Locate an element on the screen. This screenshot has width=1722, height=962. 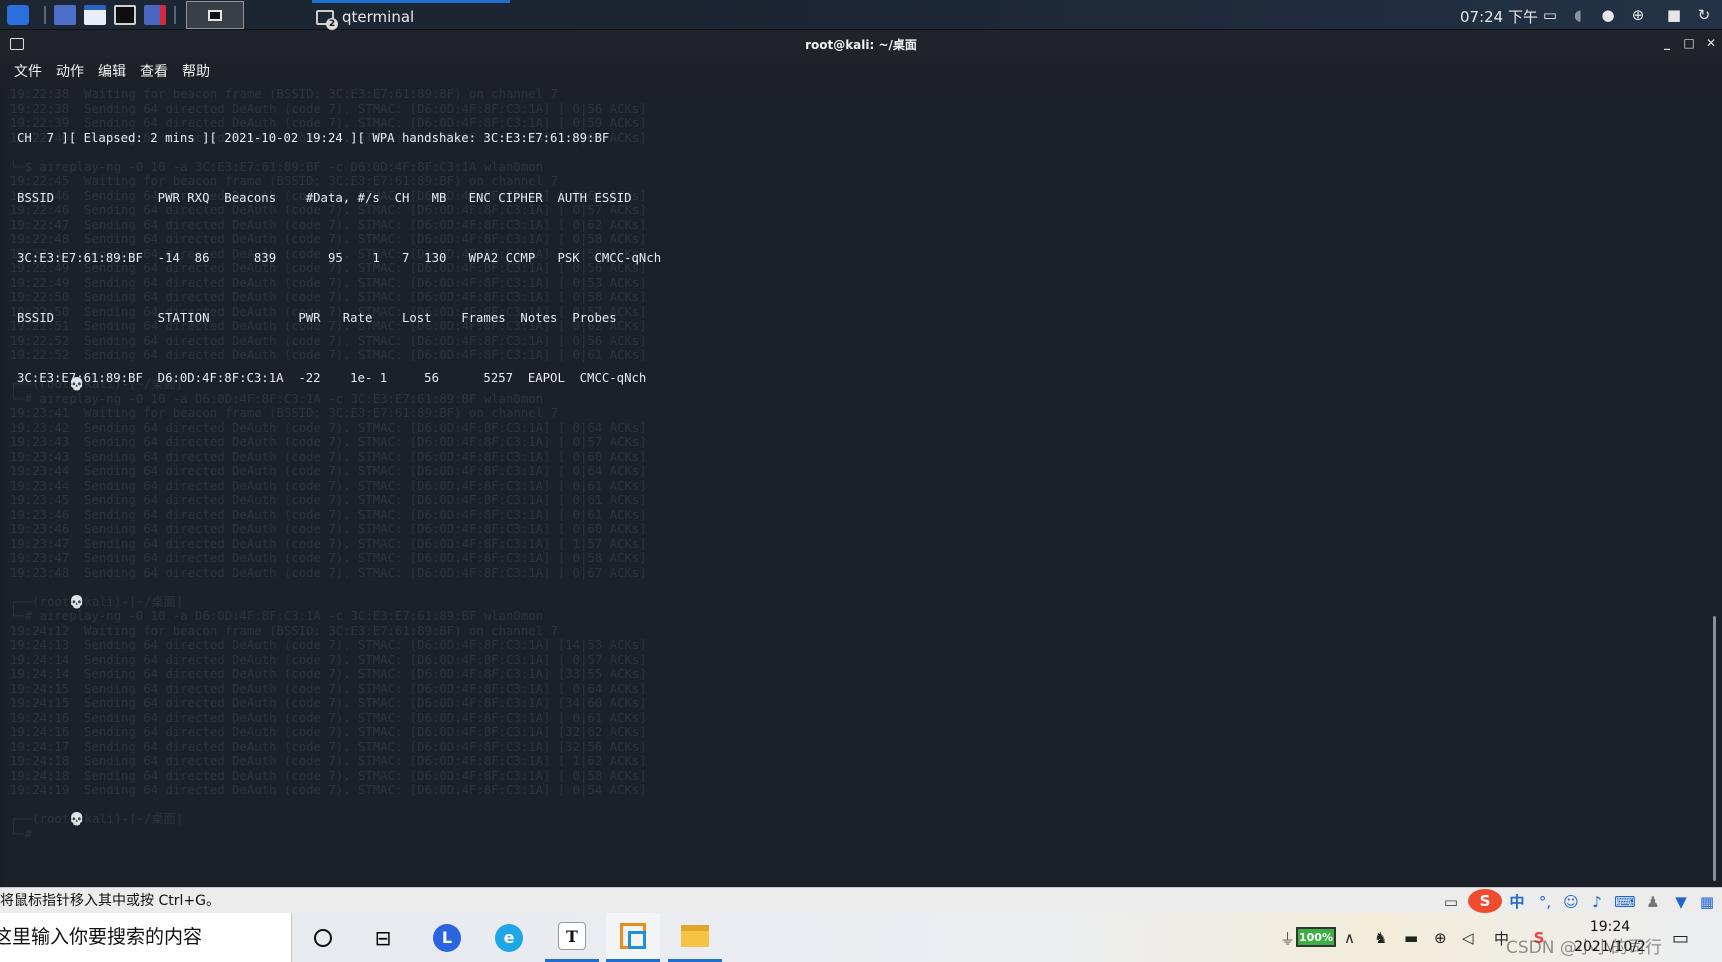
emoji-icon: ☺ is located at coordinates (1571, 902).